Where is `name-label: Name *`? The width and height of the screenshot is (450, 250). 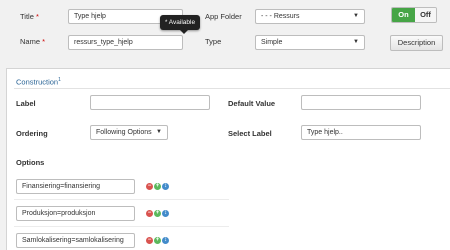
name-label: Name * is located at coordinates (33, 41).